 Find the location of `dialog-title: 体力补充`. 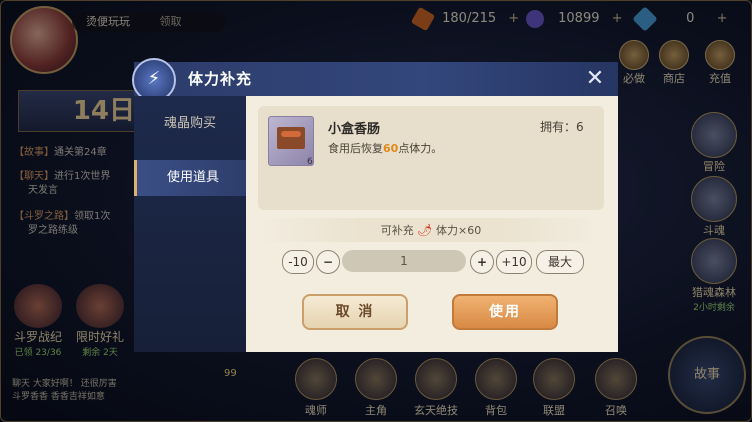

dialog-title: 体力补充 is located at coordinates (220, 79).